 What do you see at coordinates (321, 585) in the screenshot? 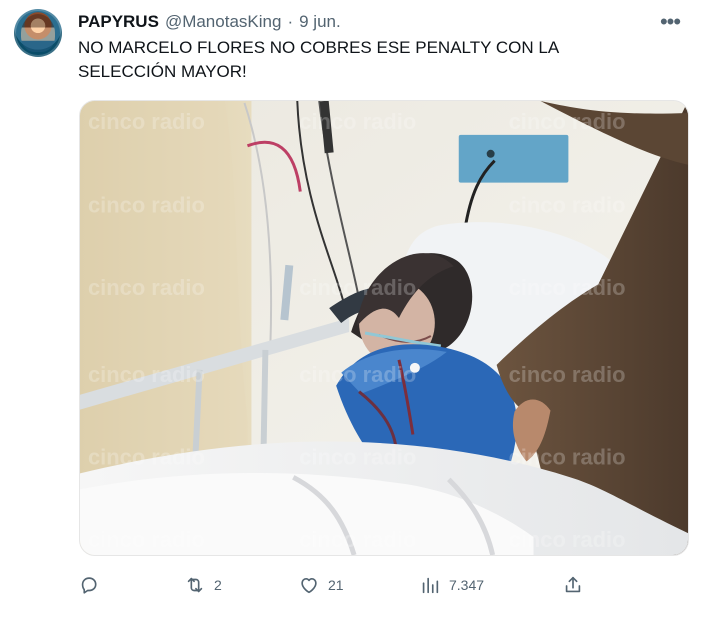
I see `like-button: 21` at bounding box center [321, 585].